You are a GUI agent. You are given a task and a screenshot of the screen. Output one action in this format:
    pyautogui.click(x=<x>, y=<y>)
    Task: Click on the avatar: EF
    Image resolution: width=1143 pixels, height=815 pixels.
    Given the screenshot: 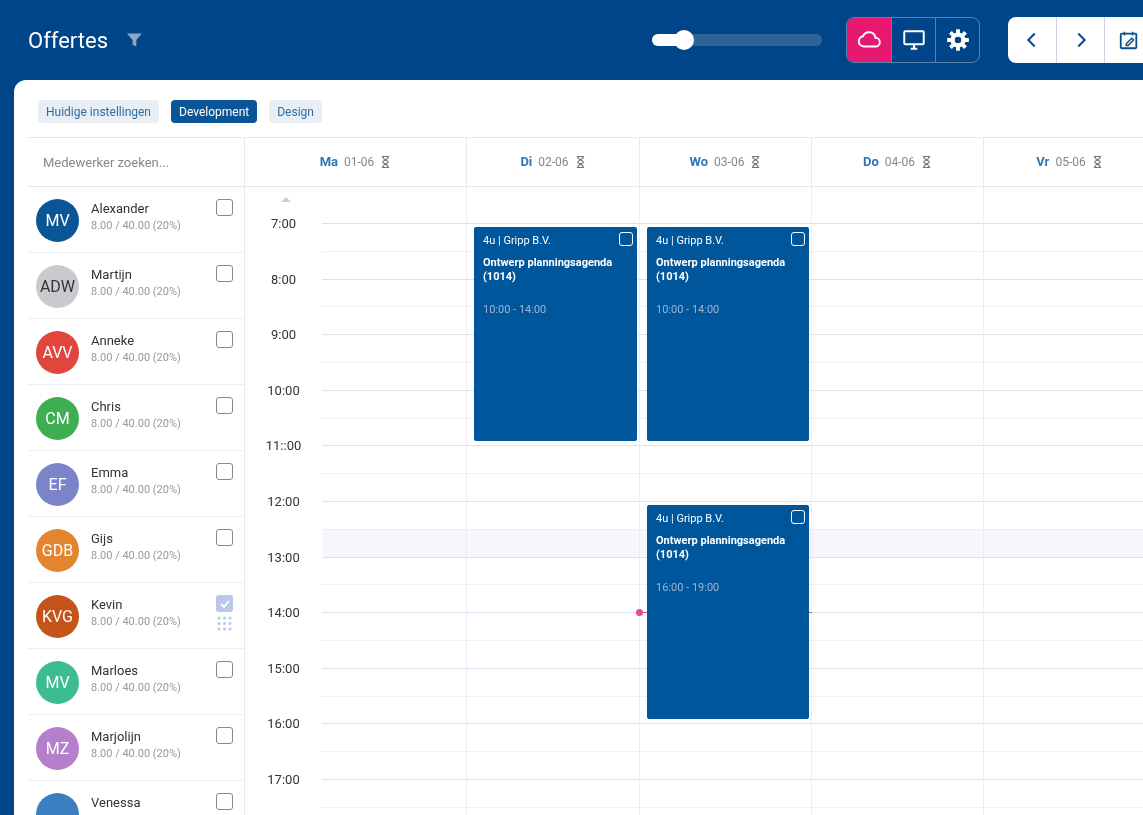 What is the action you would take?
    pyautogui.click(x=57, y=484)
    